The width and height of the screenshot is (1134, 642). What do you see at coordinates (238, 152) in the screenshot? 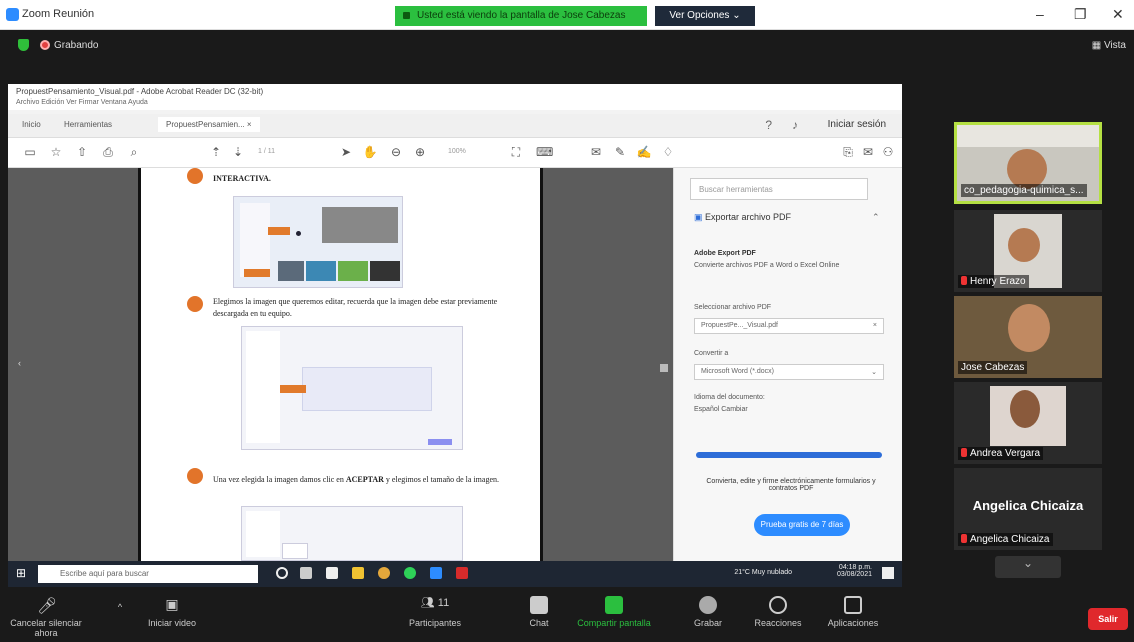
I see `page-down-icon: ⇣` at bounding box center [238, 152].